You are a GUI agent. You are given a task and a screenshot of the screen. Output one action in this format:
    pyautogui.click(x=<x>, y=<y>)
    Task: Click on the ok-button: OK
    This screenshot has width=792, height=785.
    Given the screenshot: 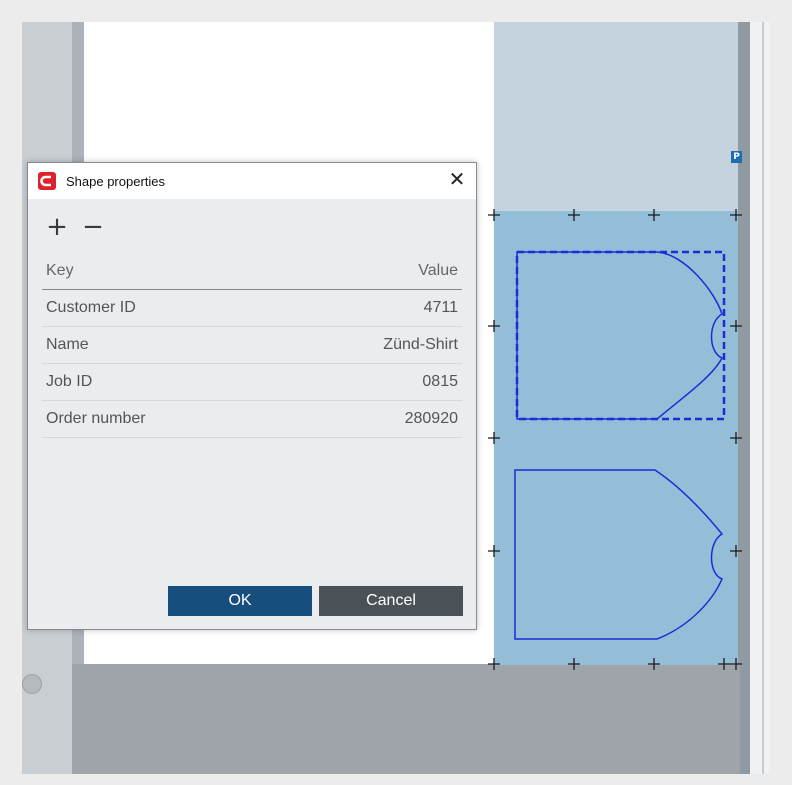 What is the action you would take?
    pyautogui.click(x=240, y=601)
    